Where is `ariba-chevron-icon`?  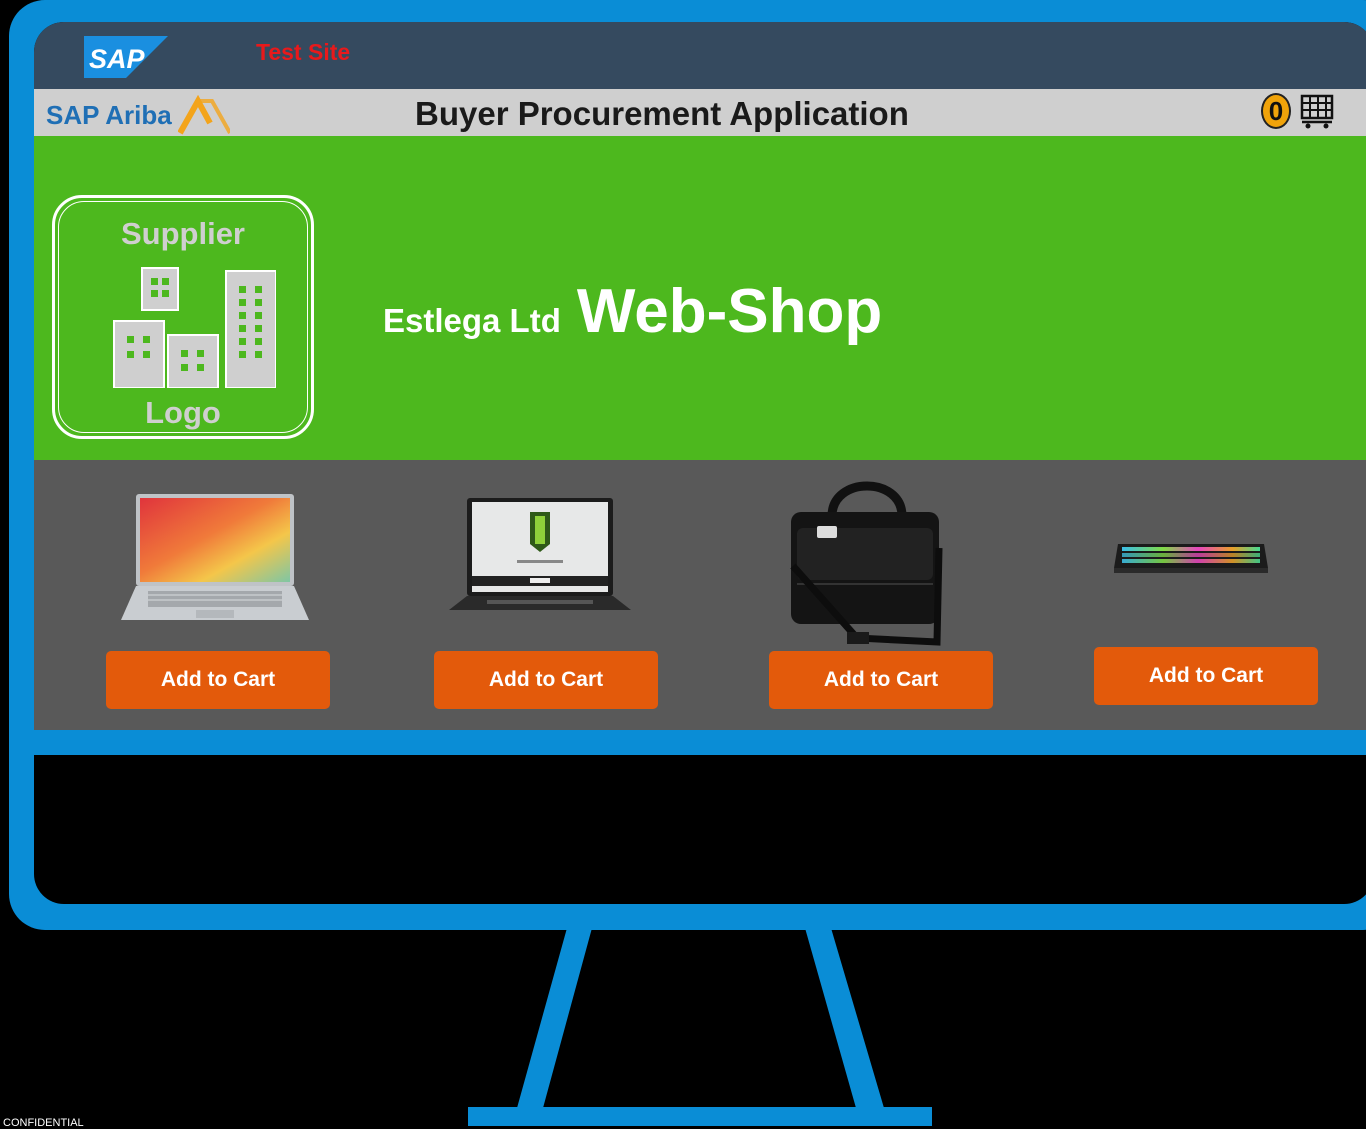 ariba-chevron-icon is located at coordinates (203, 115).